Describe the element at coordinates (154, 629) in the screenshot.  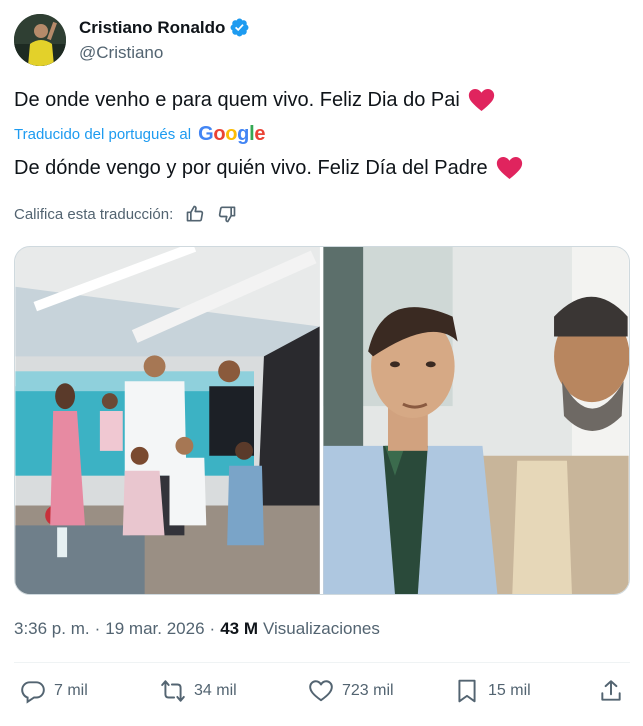
I see `tweet-date: 19 mar. 2026` at that location.